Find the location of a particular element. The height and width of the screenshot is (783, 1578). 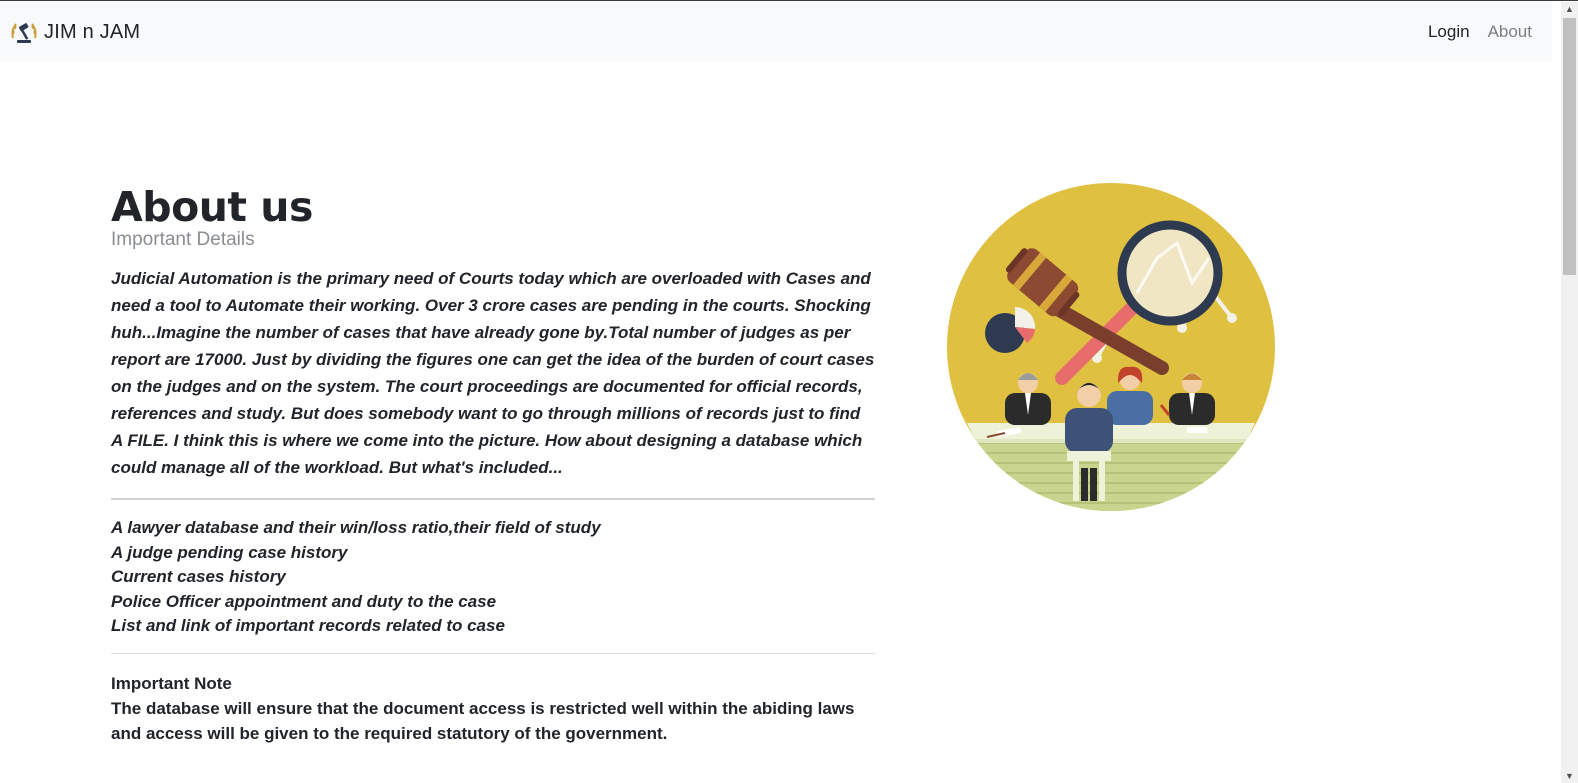

feature-item: A judge pending case history is located at coordinates (229, 552).